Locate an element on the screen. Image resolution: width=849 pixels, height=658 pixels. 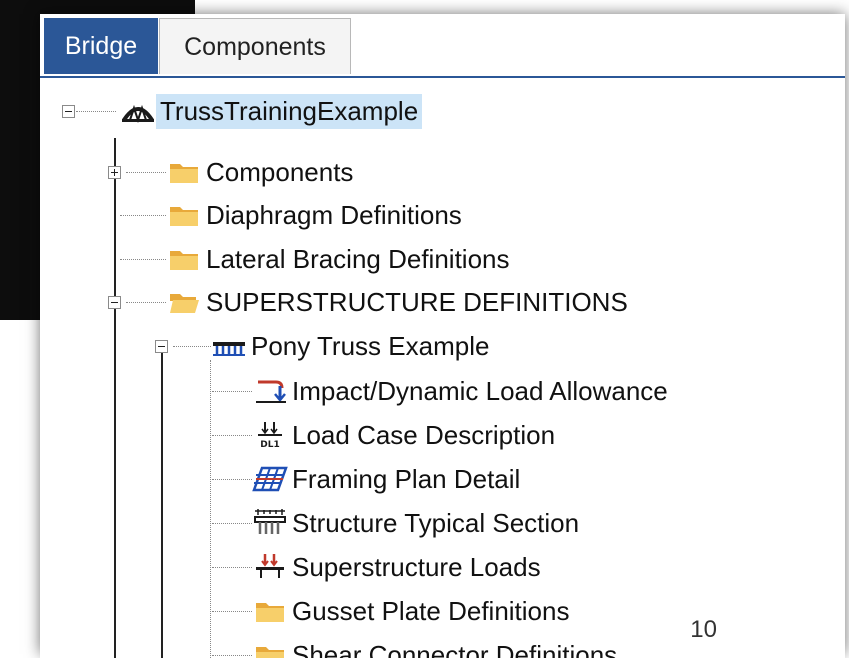
tree-item-pony-truss-example: Pony Truss Example is located at coordinates (352, 346).